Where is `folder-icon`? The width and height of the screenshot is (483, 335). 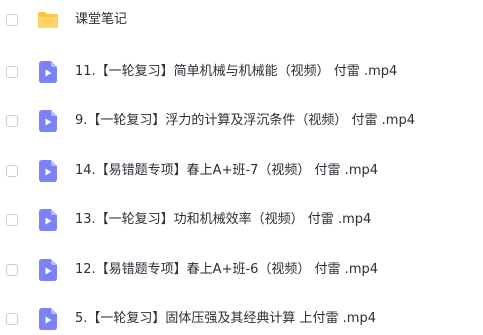 folder-icon is located at coordinates (48, 20).